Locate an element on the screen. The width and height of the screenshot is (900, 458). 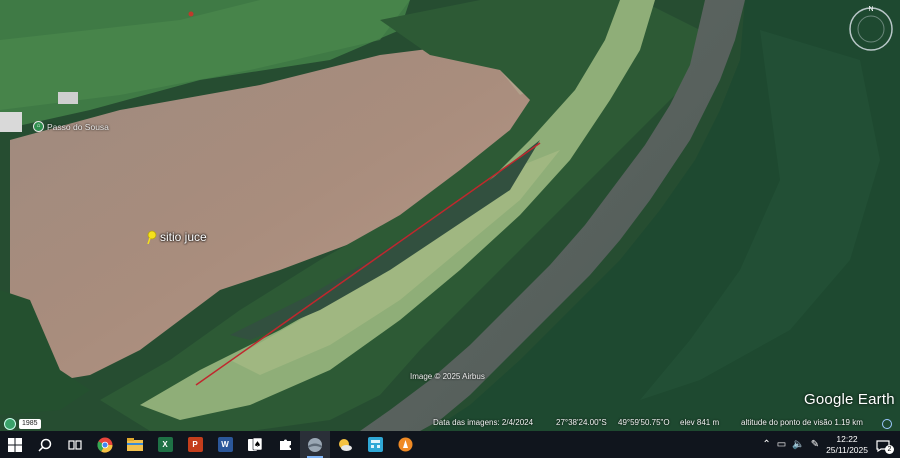
start-button is located at coordinates (15, 444).